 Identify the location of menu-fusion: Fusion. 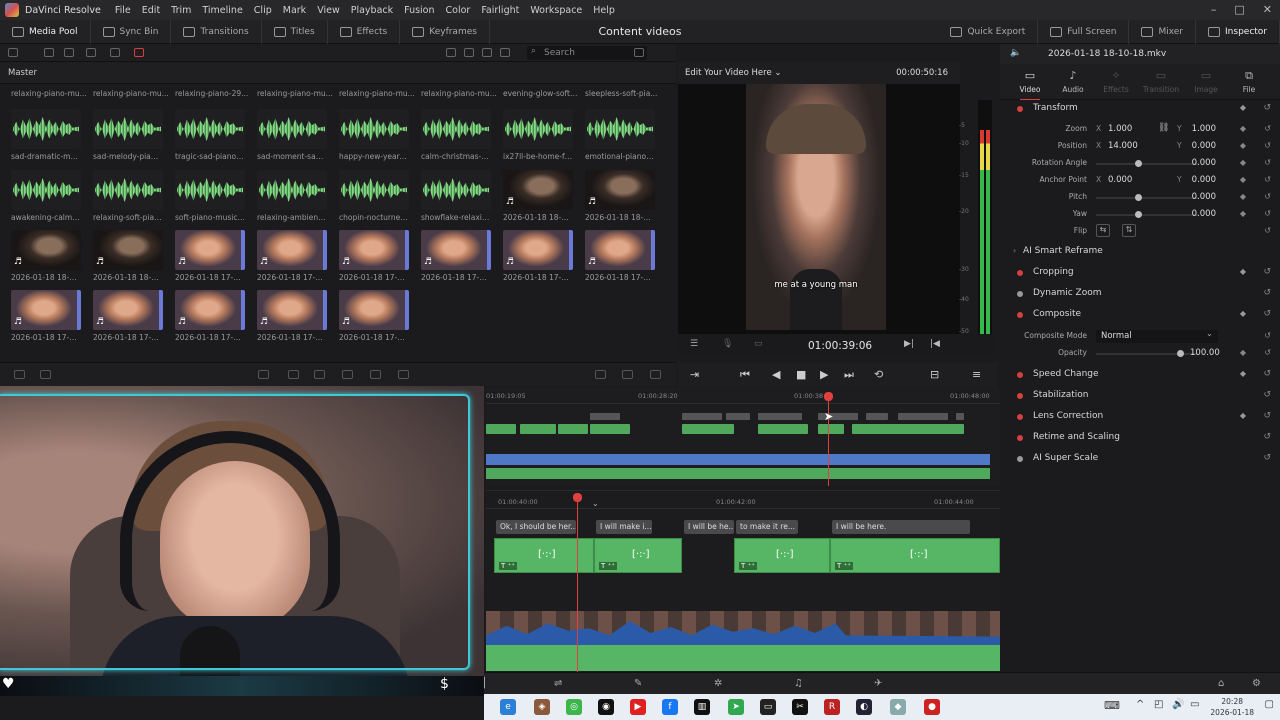
(419, 10).